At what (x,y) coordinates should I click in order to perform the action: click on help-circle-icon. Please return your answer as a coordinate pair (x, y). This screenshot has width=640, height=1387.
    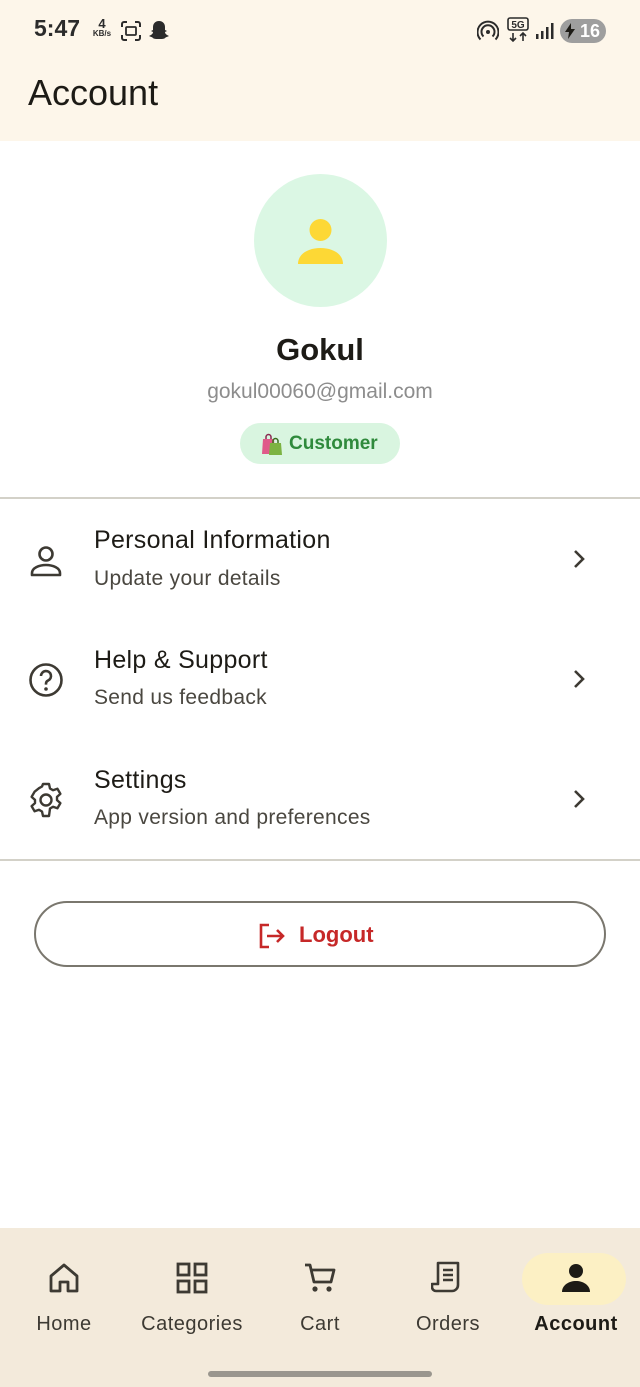
    Looking at the image, I should click on (46, 680).